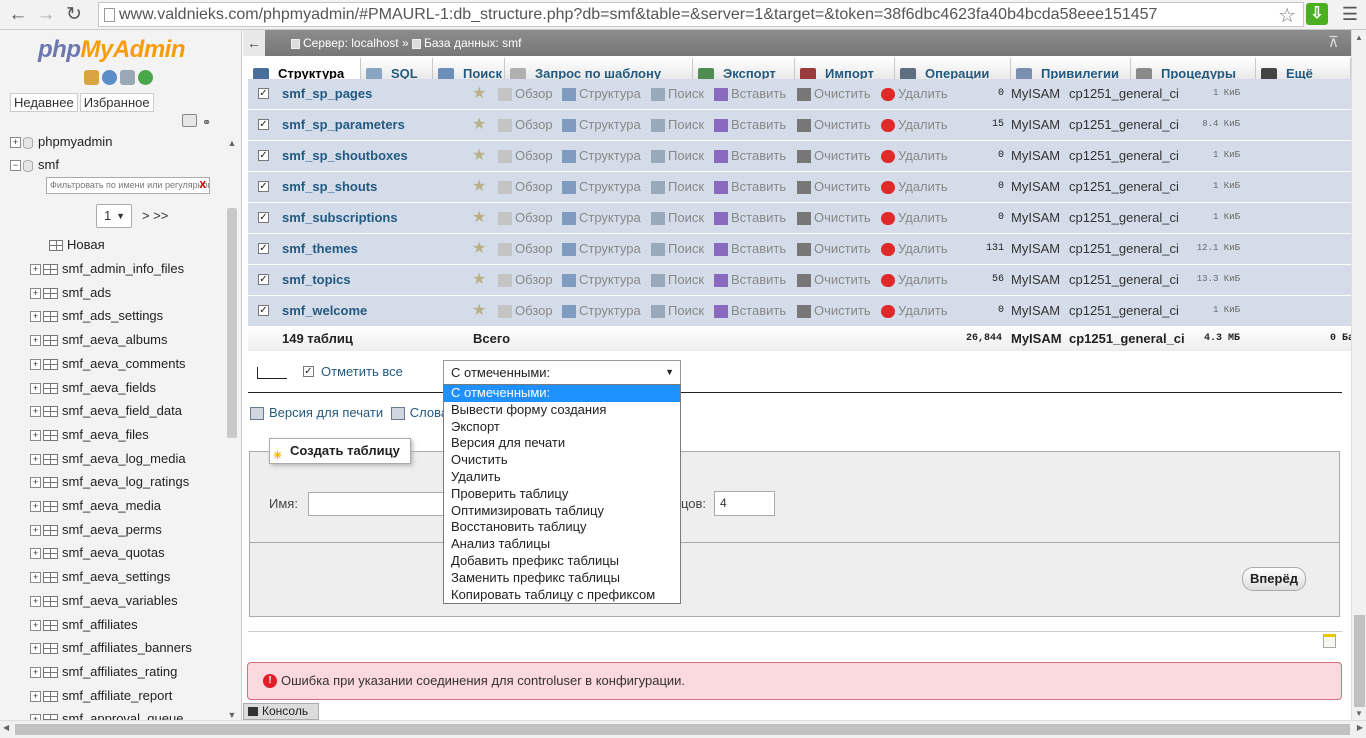 Image resolution: width=1366 pixels, height=738 pixels. I want to click on tree-scrollbar: ▲ ▼, so click(232, 429).